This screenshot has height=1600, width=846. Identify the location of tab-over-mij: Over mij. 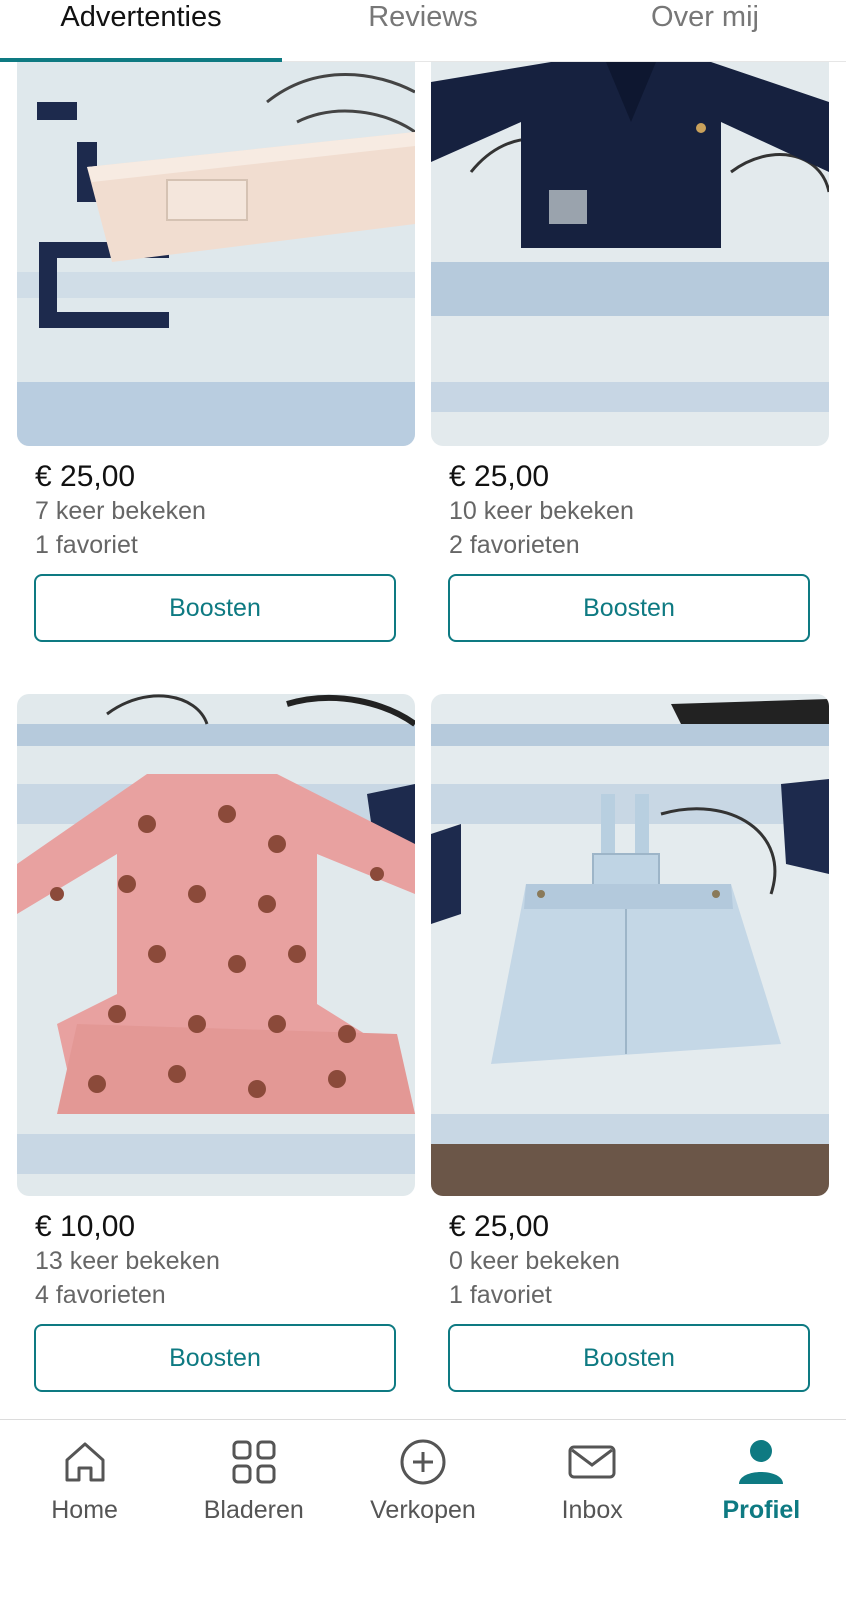
(705, 30).